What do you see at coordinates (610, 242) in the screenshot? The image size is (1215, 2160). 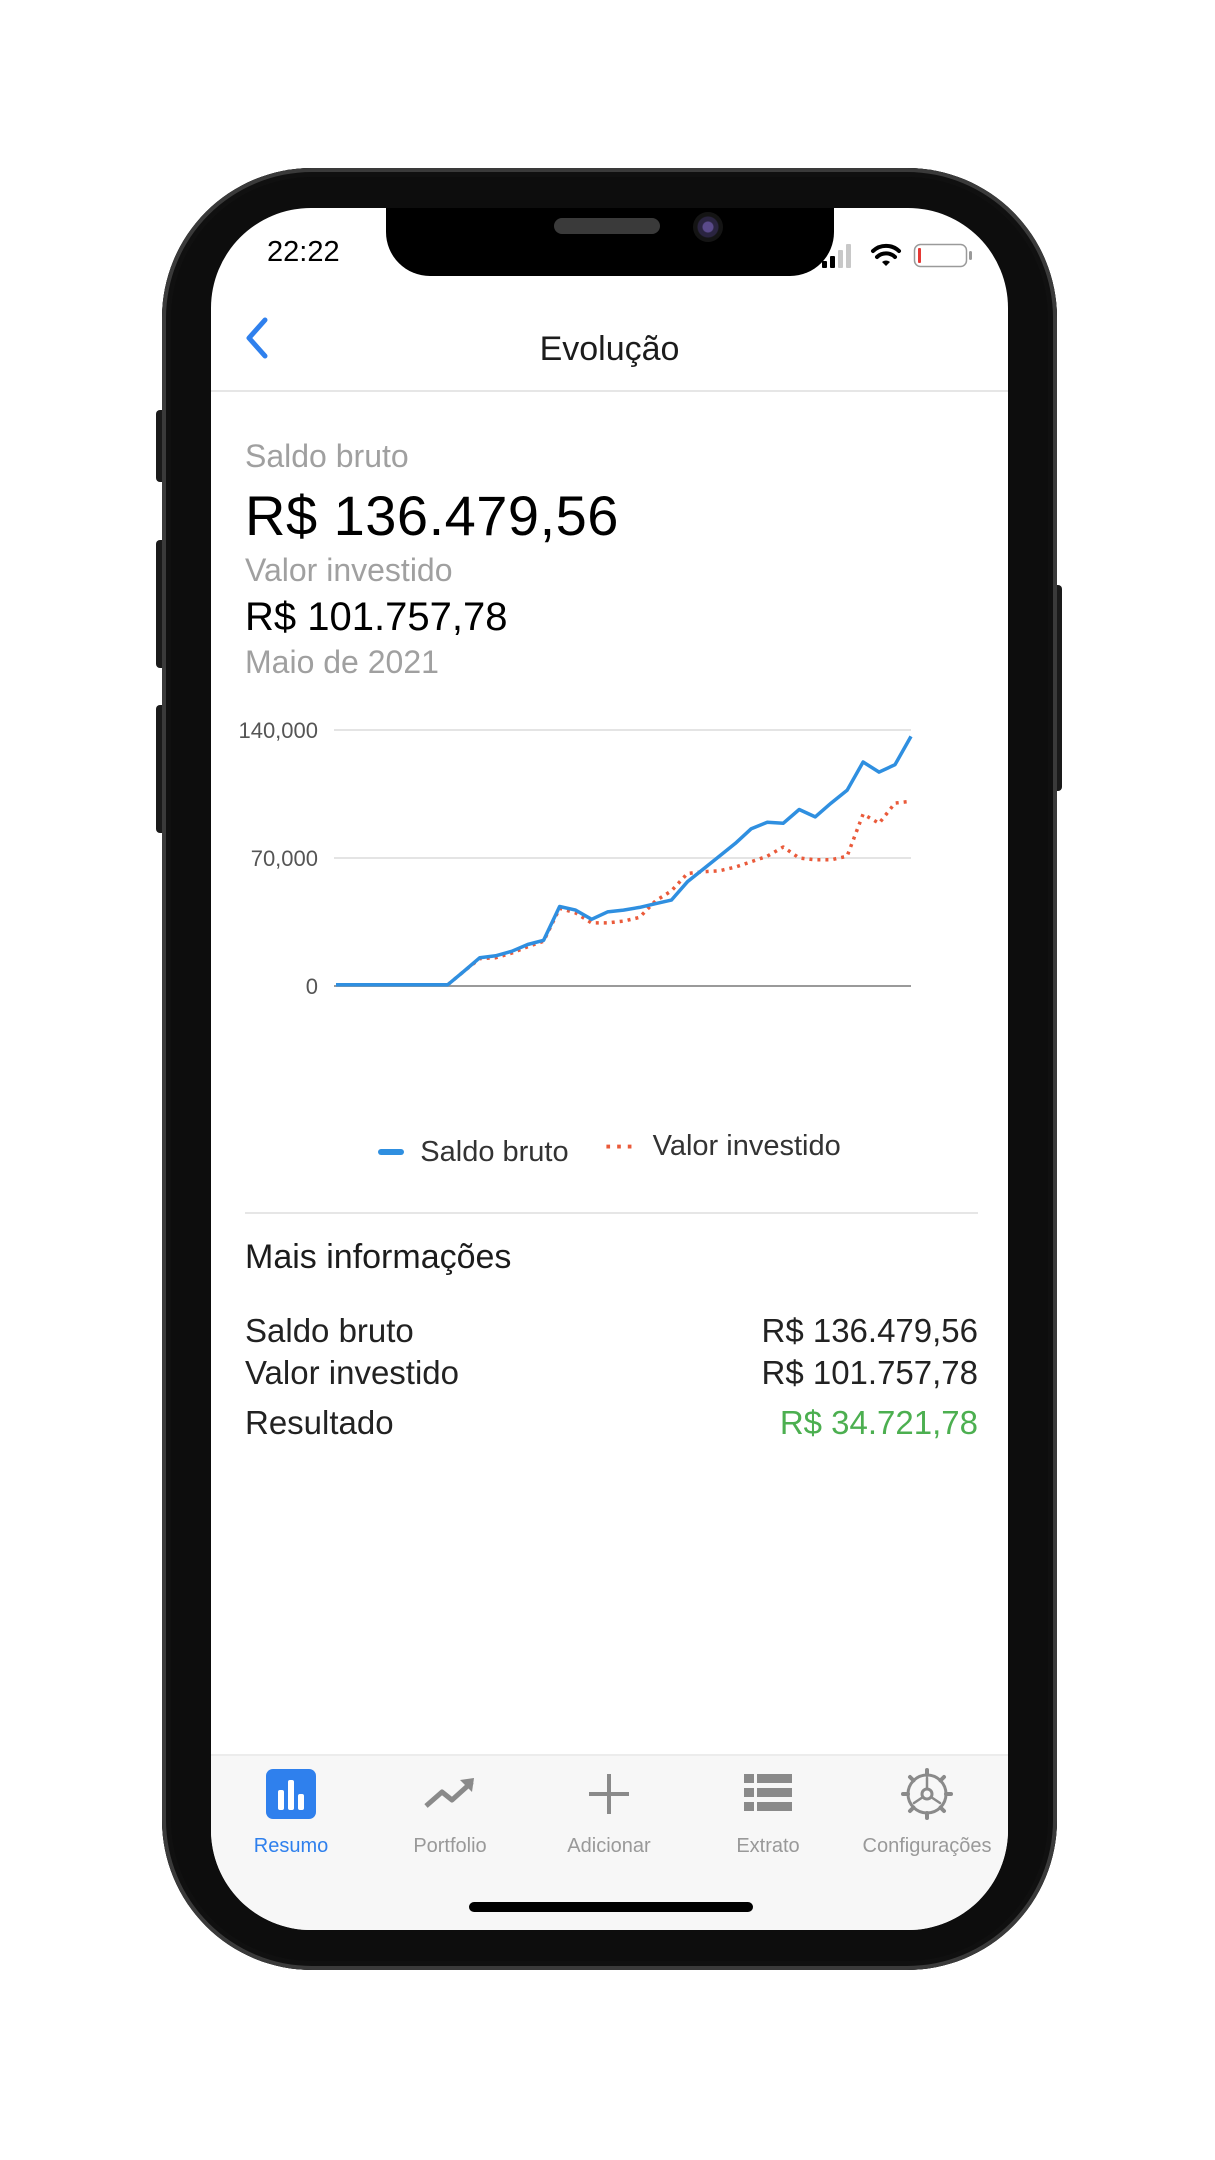 I see `notch` at bounding box center [610, 242].